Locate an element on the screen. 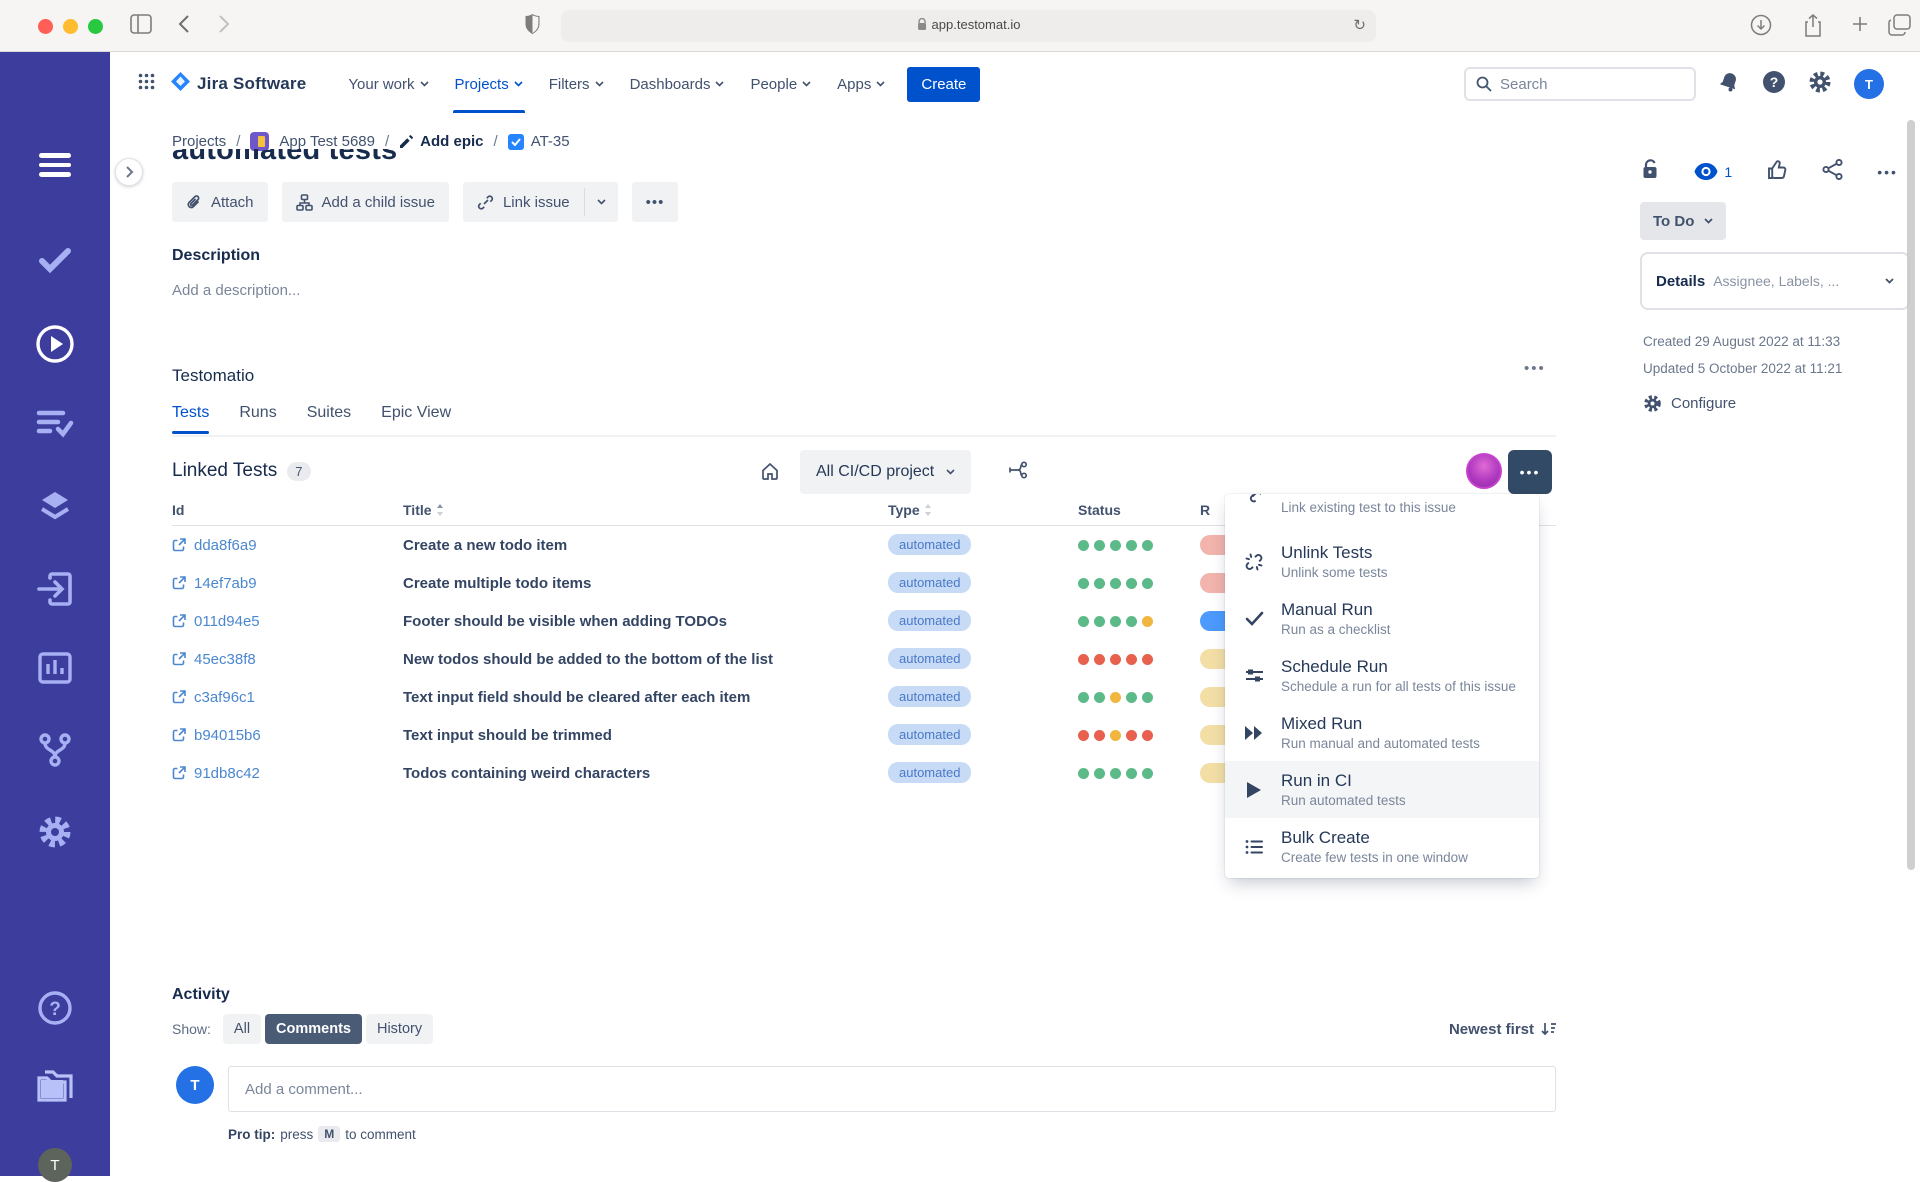 Image resolution: width=1920 pixels, height=1182 pixels. link-issue-button: Link issue is located at coordinates (523, 202).